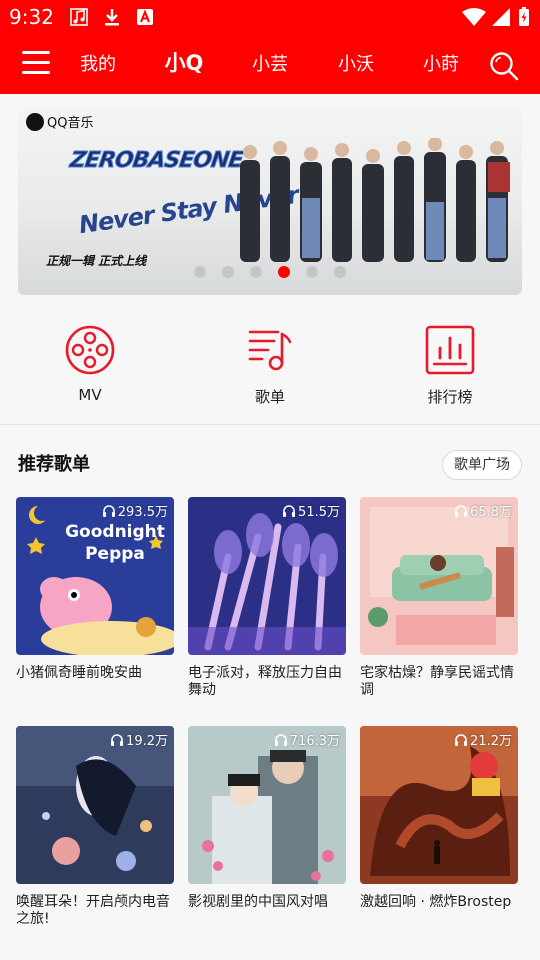 This screenshot has height=960, width=540. I want to click on tab-xiaoyun: 小芸, so click(270, 65).